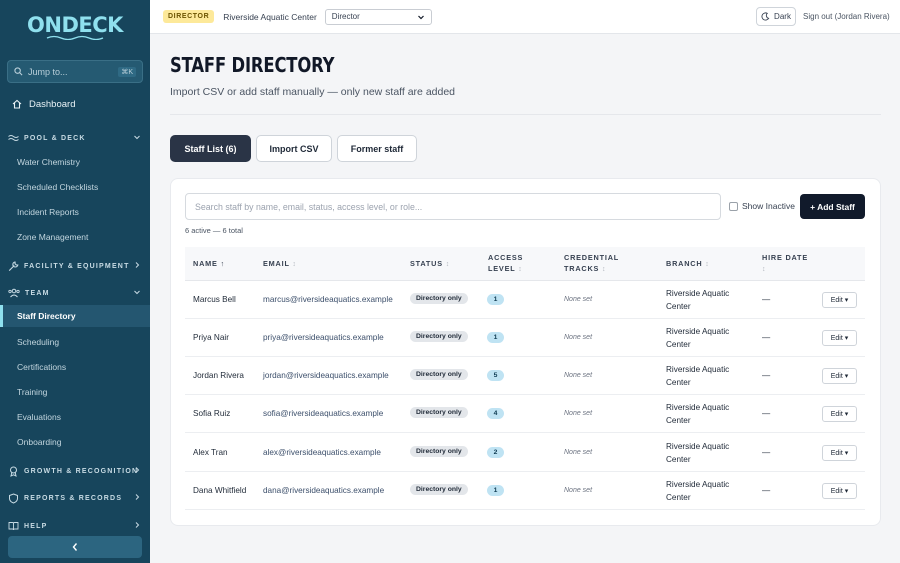  What do you see at coordinates (495, 375) in the screenshot?
I see `access-level-badge: 5` at bounding box center [495, 375].